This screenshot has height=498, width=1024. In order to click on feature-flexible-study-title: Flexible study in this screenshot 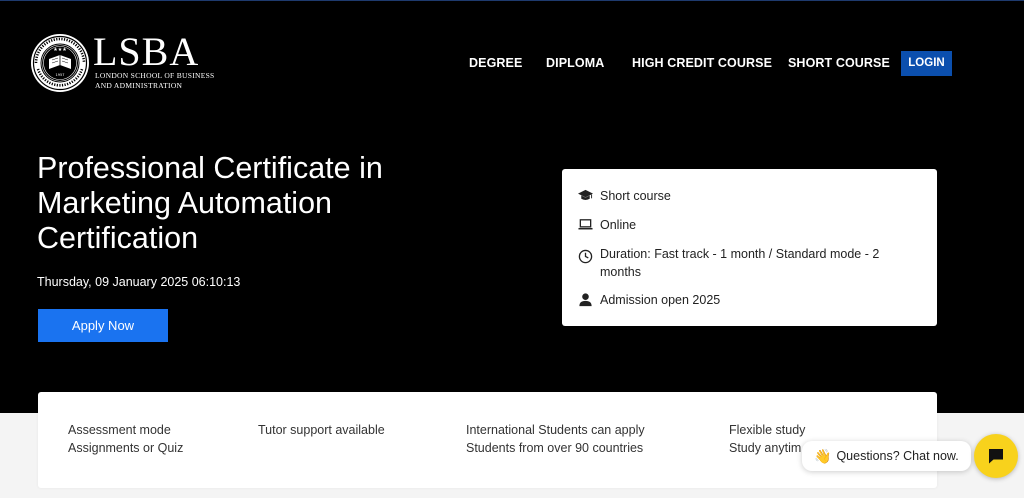, I will do `click(767, 430)`.